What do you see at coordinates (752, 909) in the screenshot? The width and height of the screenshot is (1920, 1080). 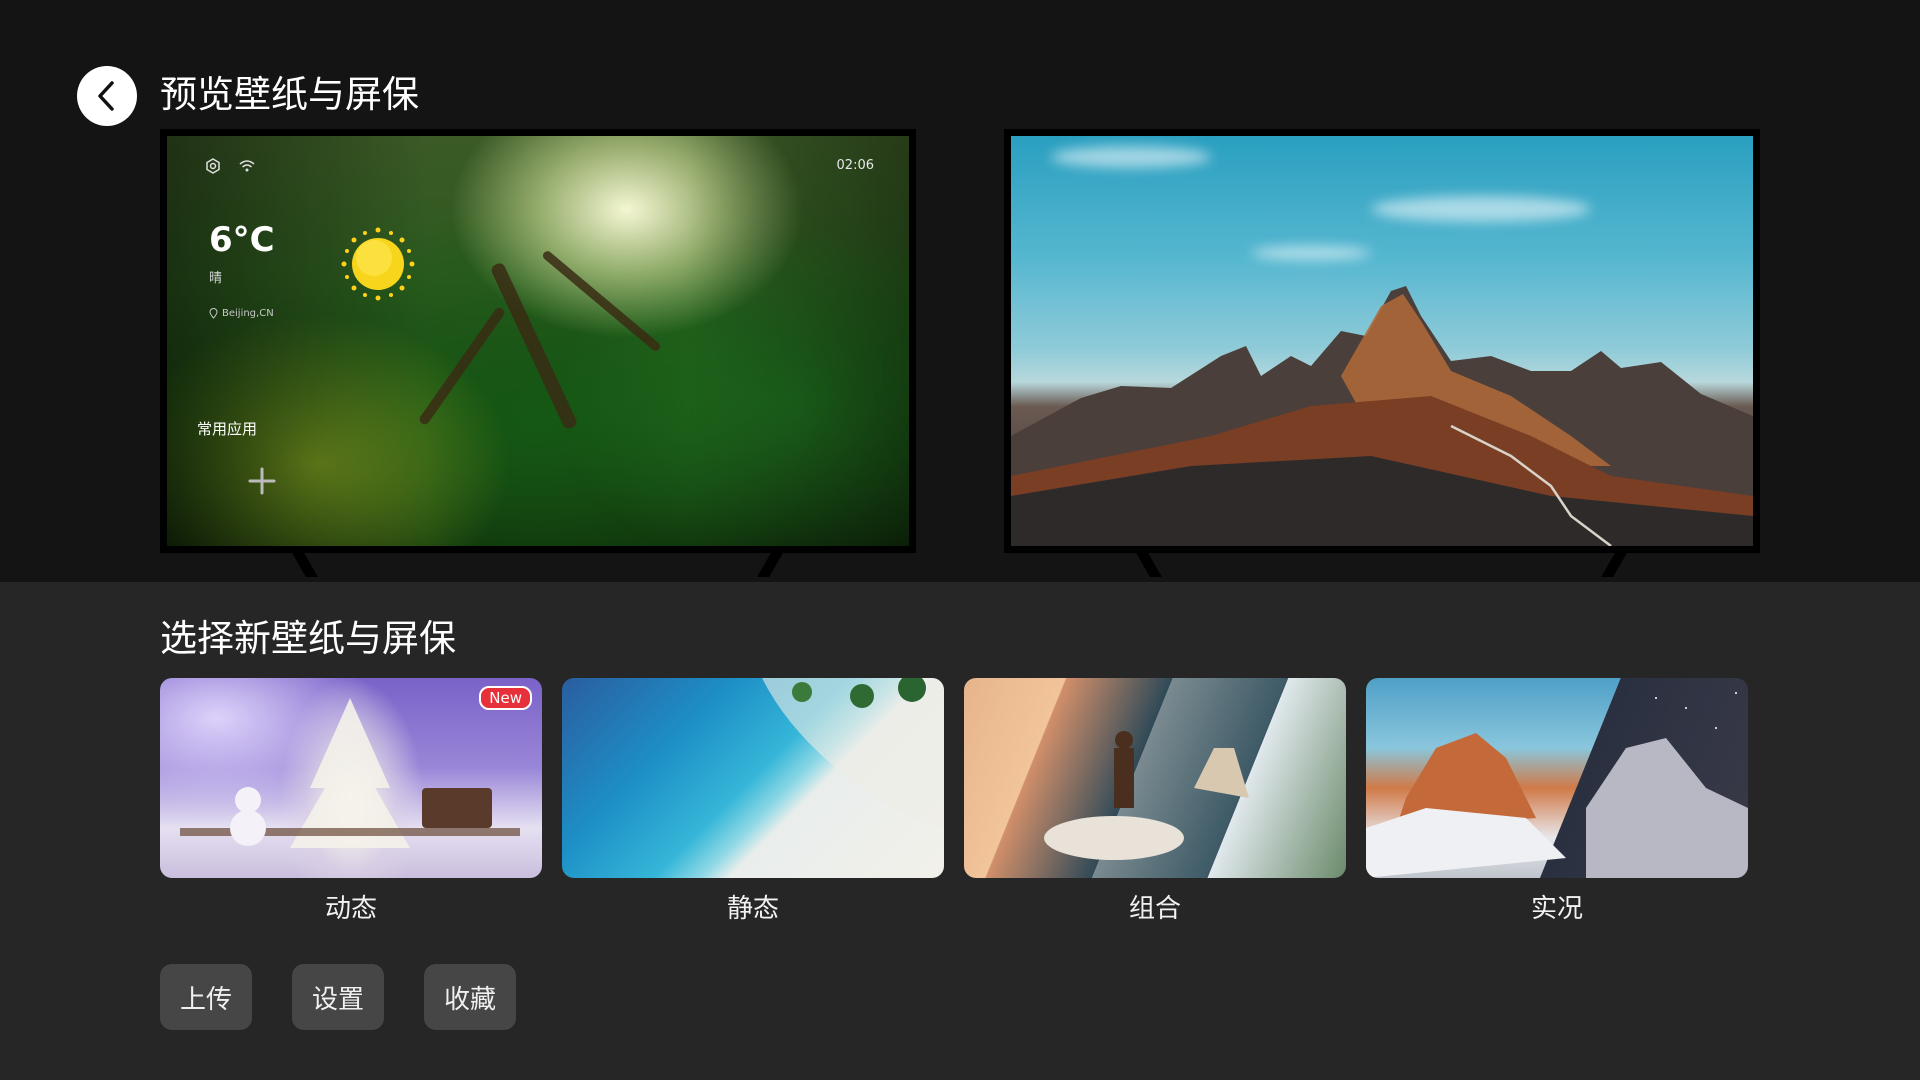 I see `category-label-static: 静态` at bounding box center [752, 909].